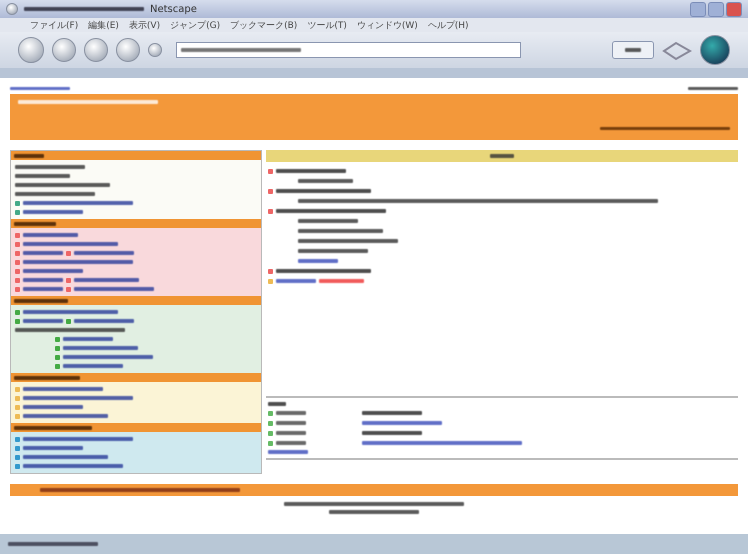 The width and height of the screenshot is (748, 554). Describe the element at coordinates (96, 50) in the screenshot. I see `reload-button` at that location.